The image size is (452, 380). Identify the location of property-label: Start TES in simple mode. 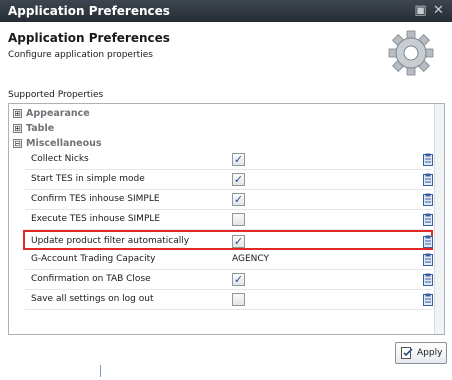
(88, 179).